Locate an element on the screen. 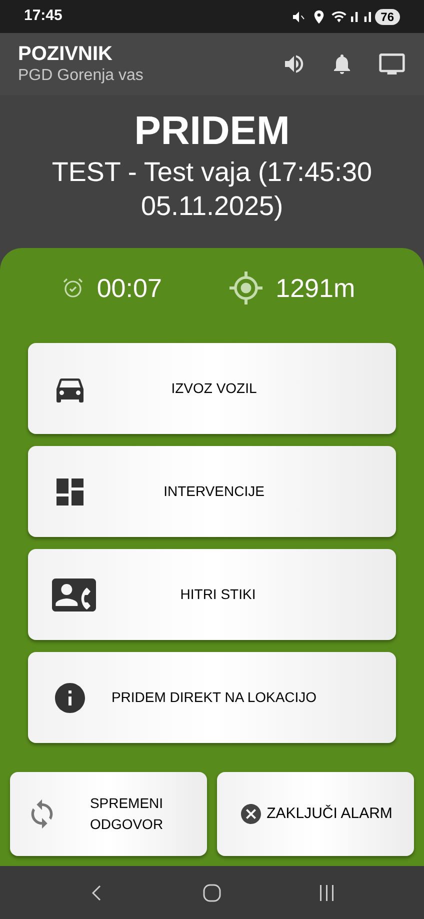 The image size is (424, 919). distance: 1291m is located at coordinates (316, 288).